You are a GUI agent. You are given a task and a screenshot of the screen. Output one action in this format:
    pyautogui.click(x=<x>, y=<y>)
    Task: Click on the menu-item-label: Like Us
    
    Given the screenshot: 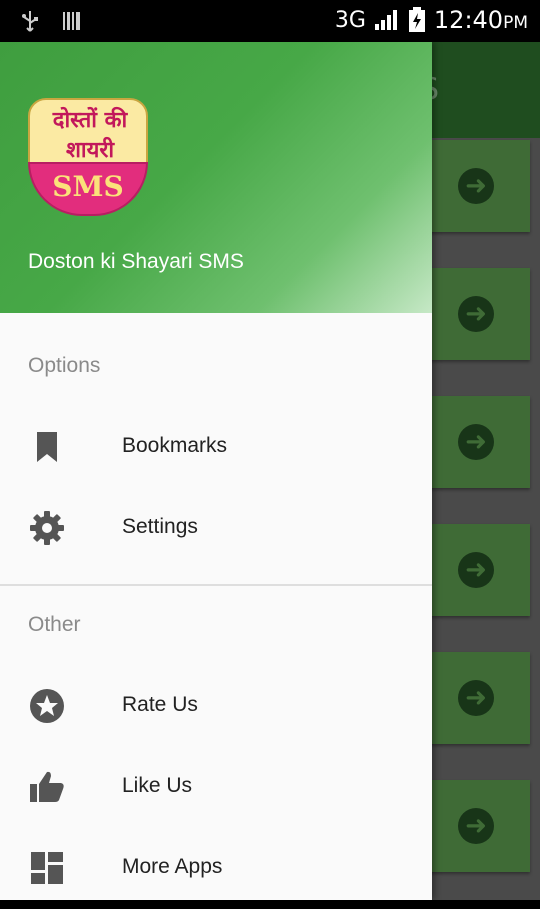 What is the action you would take?
    pyautogui.click(x=157, y=785)
    